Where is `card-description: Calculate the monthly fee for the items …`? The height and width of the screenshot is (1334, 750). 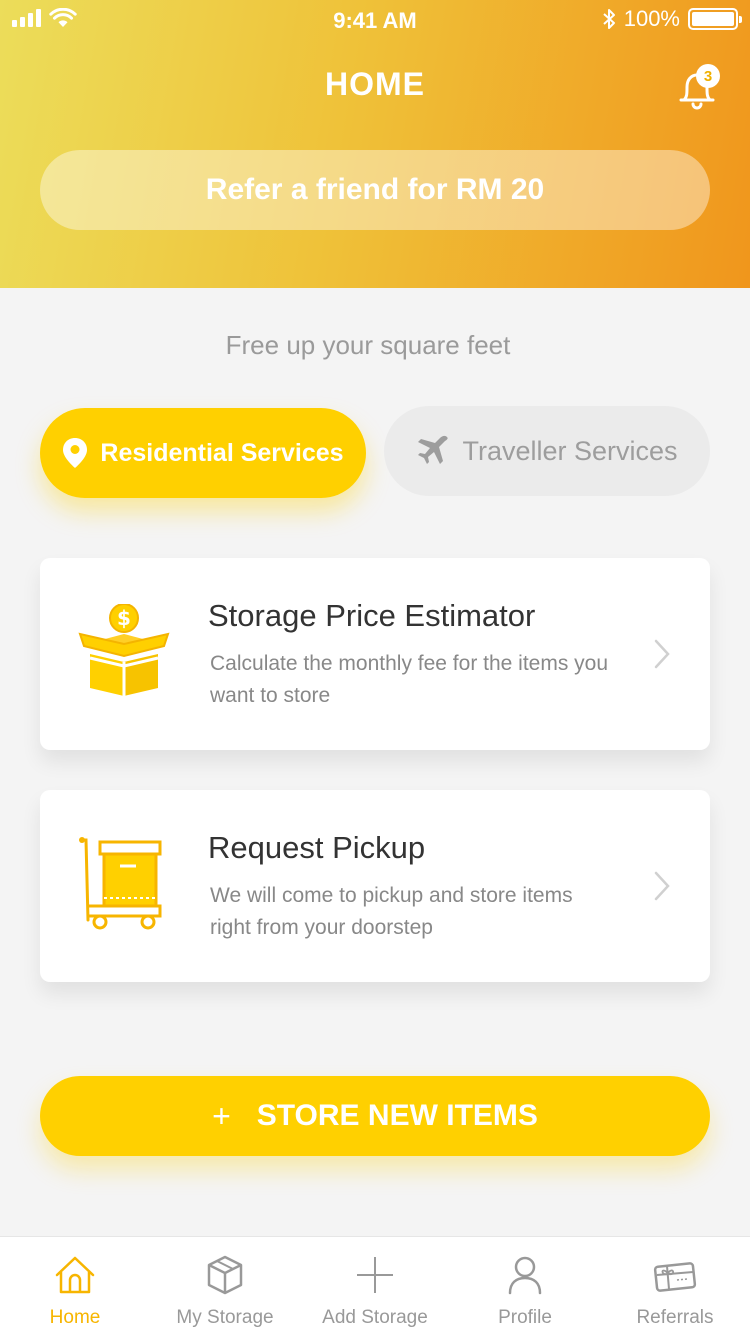 card-description: Calculate the monthly fee for the items … is located at coordinates (409, 679).